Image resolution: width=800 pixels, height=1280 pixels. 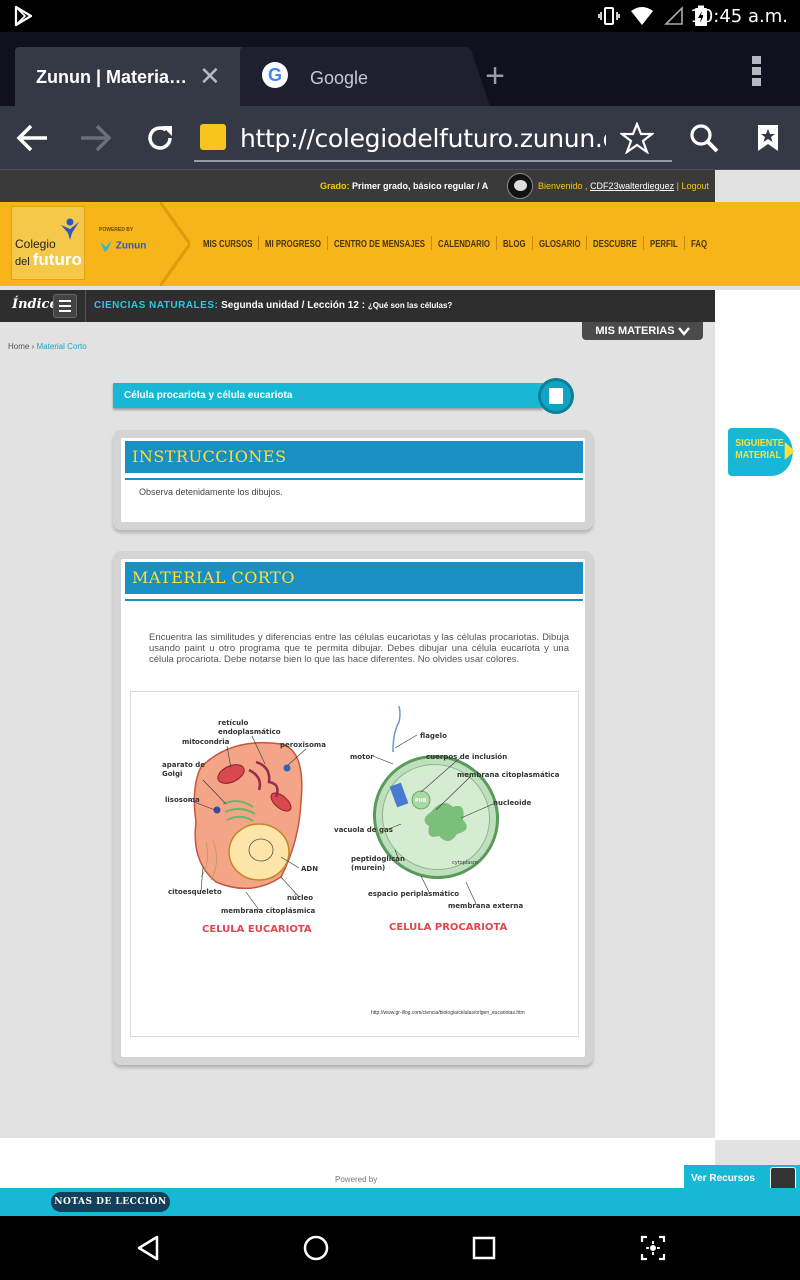 I want to click on nav-item-label: CALENDARIO, so click(x=464, y=244).